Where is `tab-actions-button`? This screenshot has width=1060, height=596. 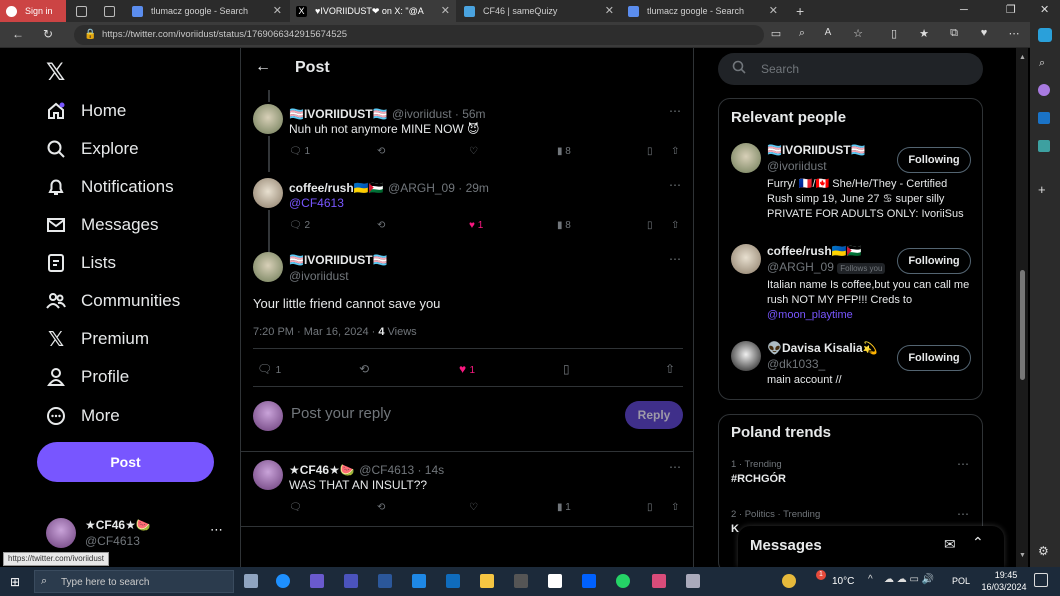 tab-actions-button is located at coordinates (108, 11).